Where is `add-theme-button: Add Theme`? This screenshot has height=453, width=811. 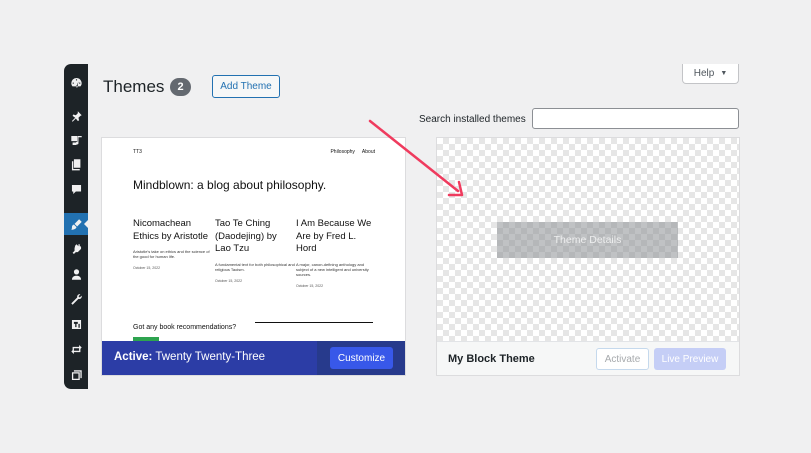 add-theme-button: Add Theme is located at coordinates (246, 86).